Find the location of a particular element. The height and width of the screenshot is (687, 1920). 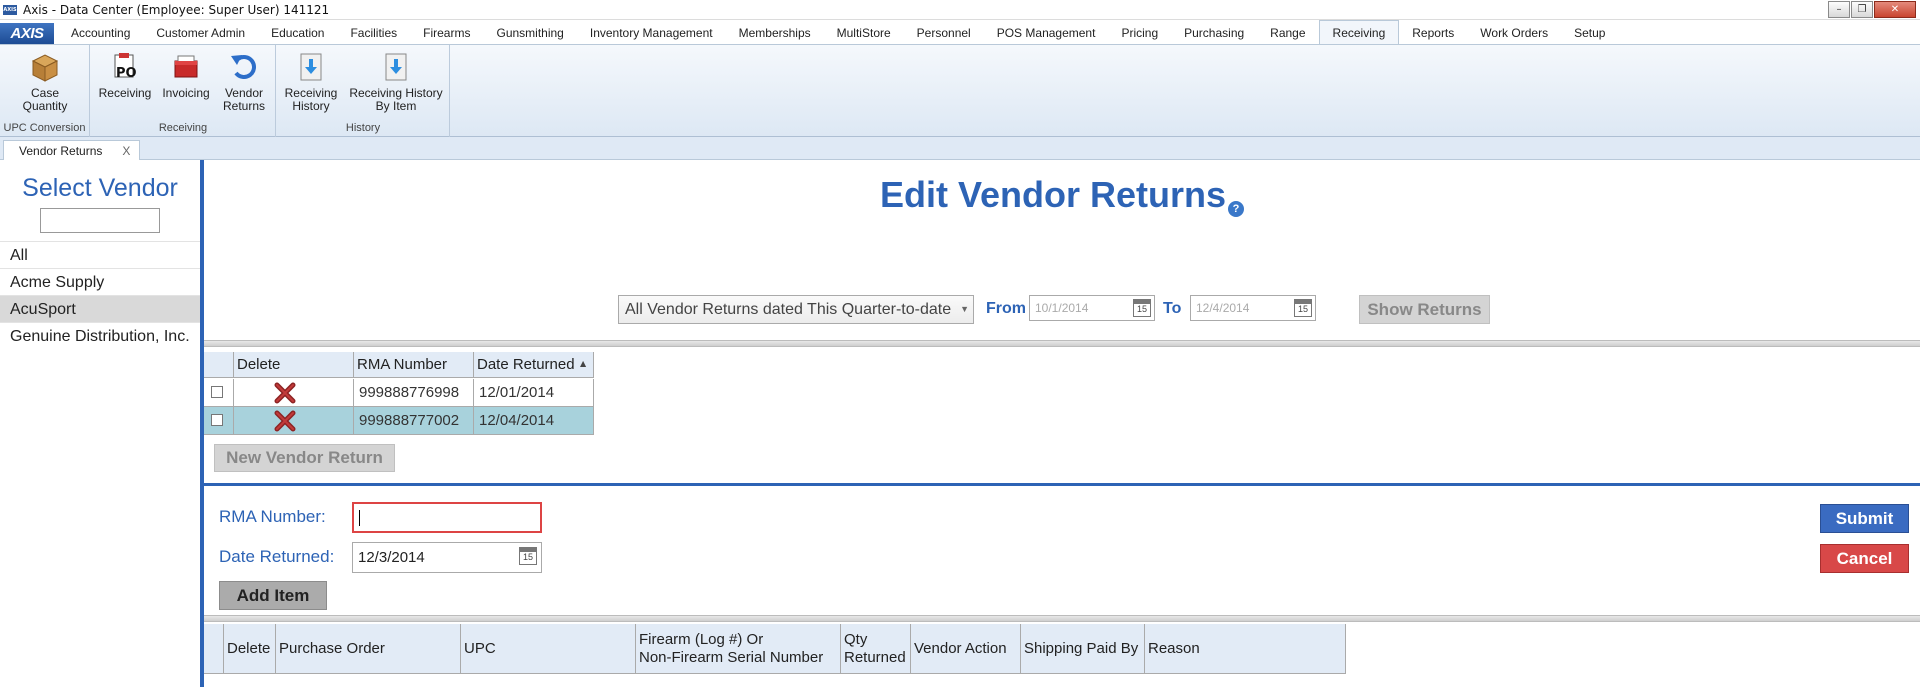

rma-number-input is located at coordinates (447, 517).